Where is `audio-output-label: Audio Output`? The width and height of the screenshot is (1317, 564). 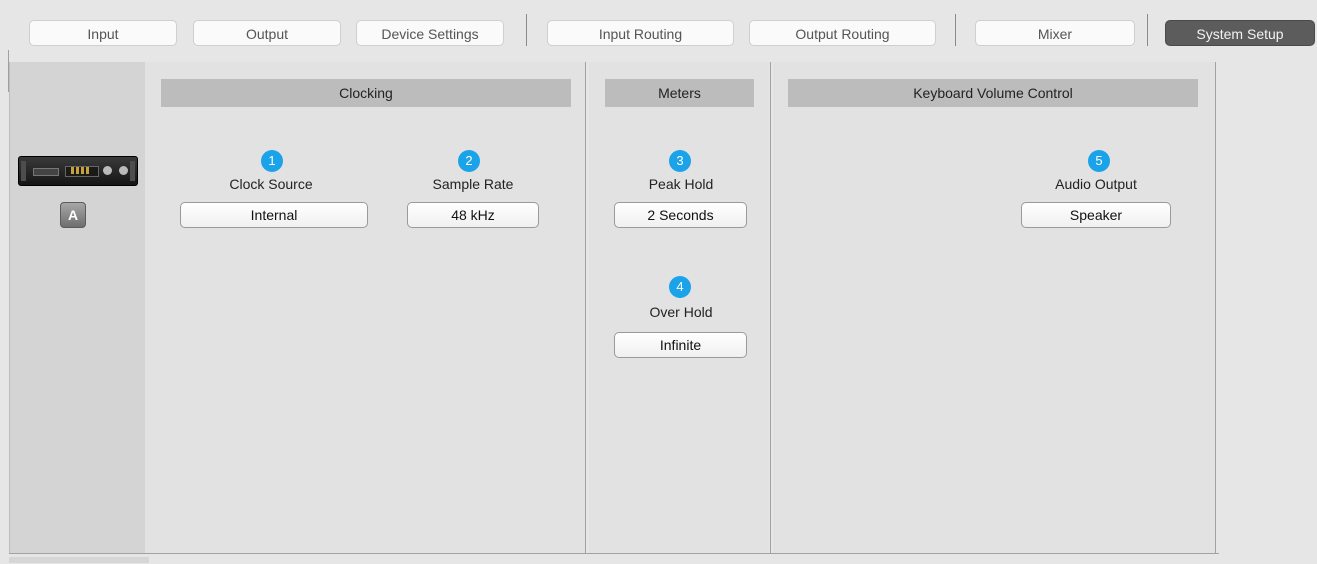 audio-output-label: Audio Output is located at coordinates (1096, 184).